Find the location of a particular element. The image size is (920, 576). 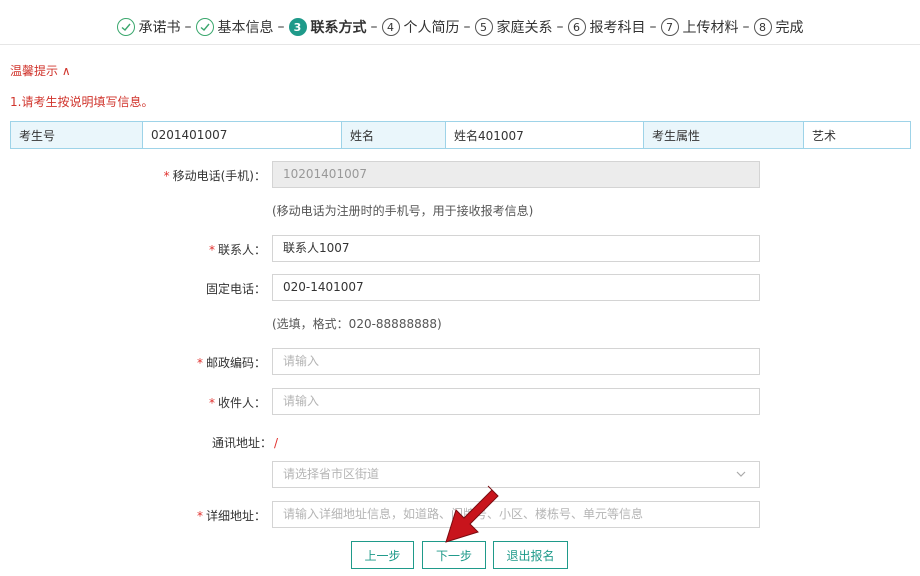

zip-label: * 邮政编码： is located at coordinates (231, 362).